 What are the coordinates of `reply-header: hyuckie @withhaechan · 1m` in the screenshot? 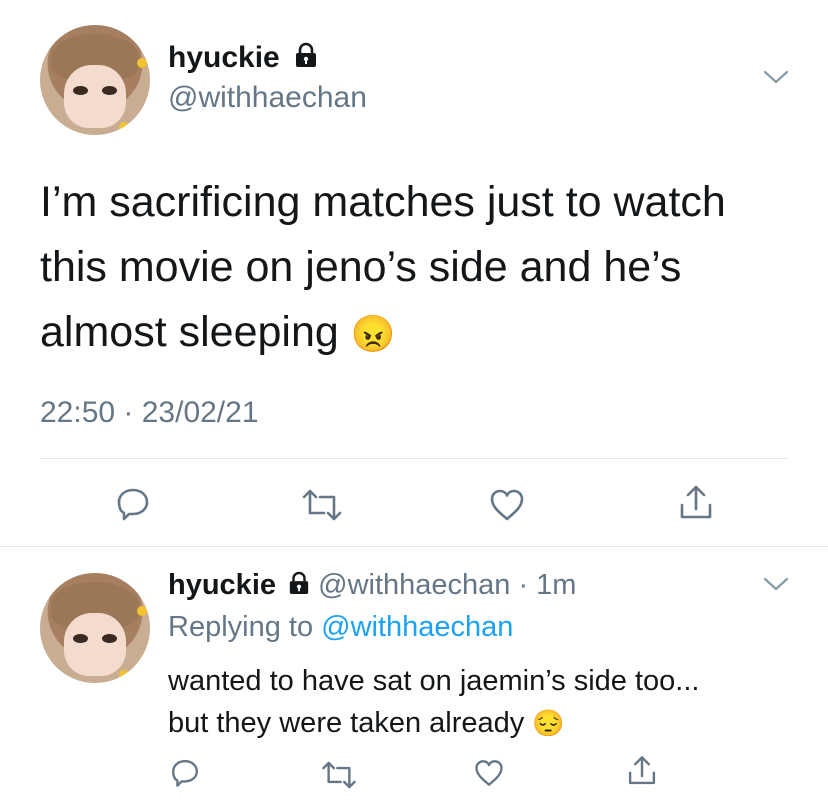 It's located at (372, 585).